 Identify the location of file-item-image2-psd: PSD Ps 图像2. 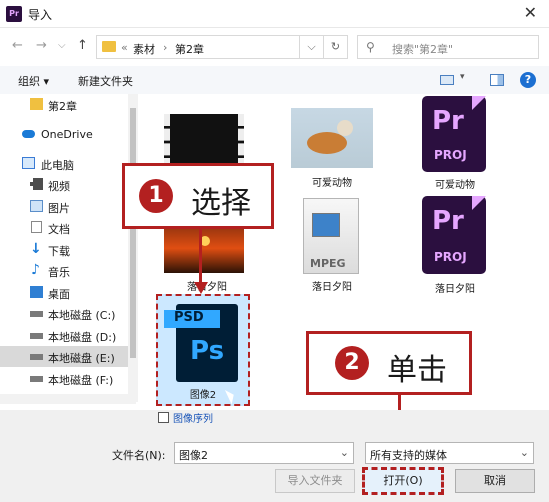
(203, 350).